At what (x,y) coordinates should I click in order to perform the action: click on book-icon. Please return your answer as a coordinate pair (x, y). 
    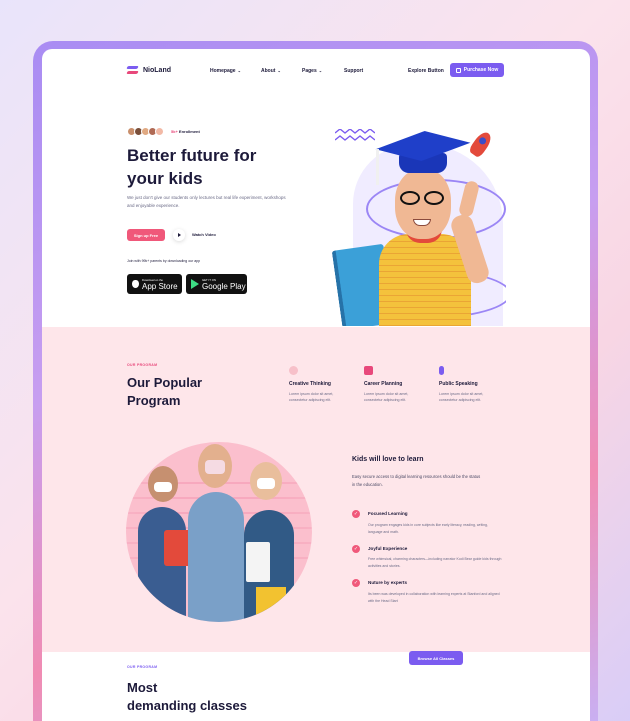
    Looking at the image, I should click on (368, 370).